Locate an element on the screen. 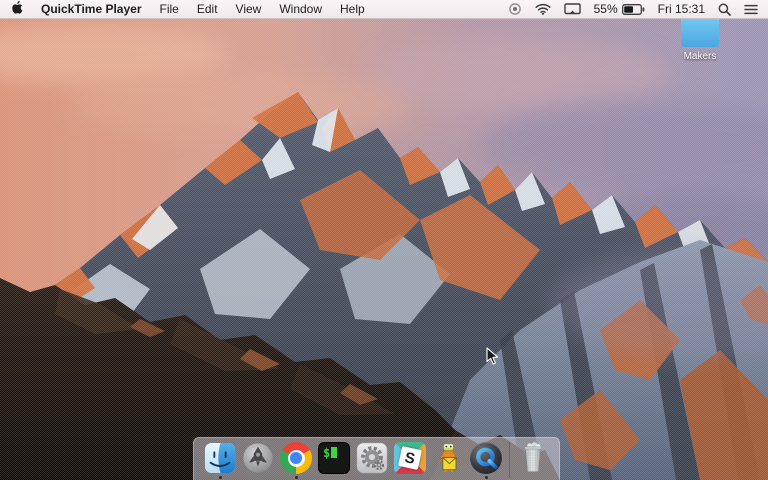 The image size is (768, 480). wifi-icon is located at coordinates (543, 9).